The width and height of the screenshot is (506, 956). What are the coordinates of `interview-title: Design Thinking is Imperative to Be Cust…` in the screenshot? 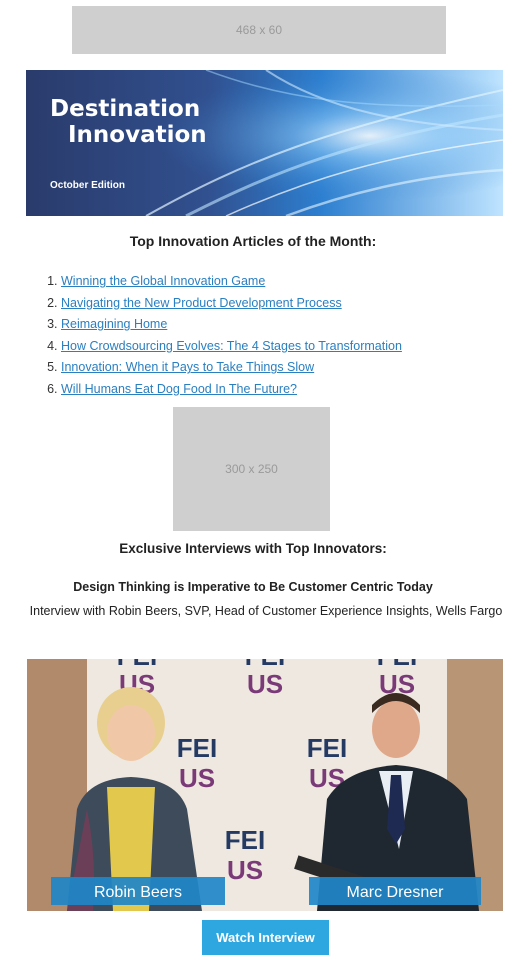 It's located at (253, 587).